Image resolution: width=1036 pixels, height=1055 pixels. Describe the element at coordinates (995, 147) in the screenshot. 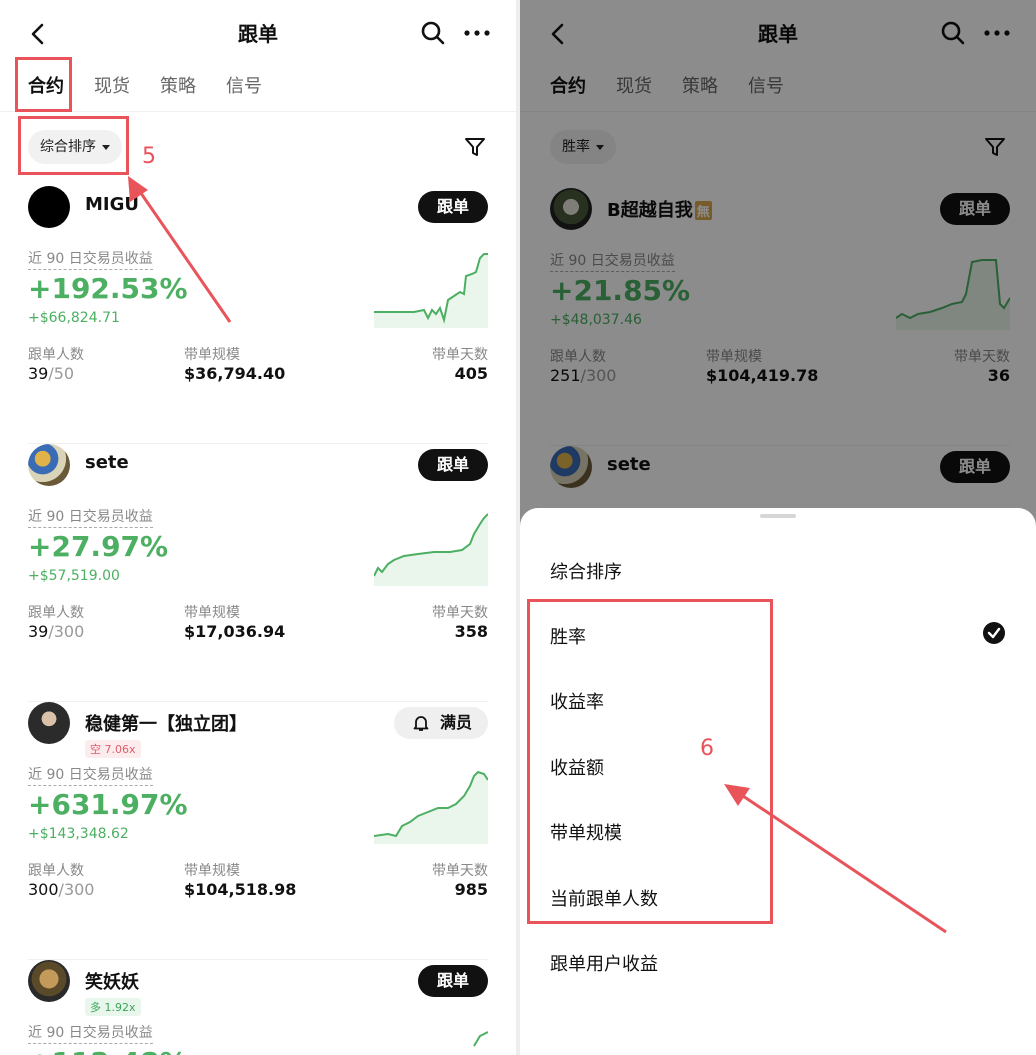

I see `filter-icon` at that location.